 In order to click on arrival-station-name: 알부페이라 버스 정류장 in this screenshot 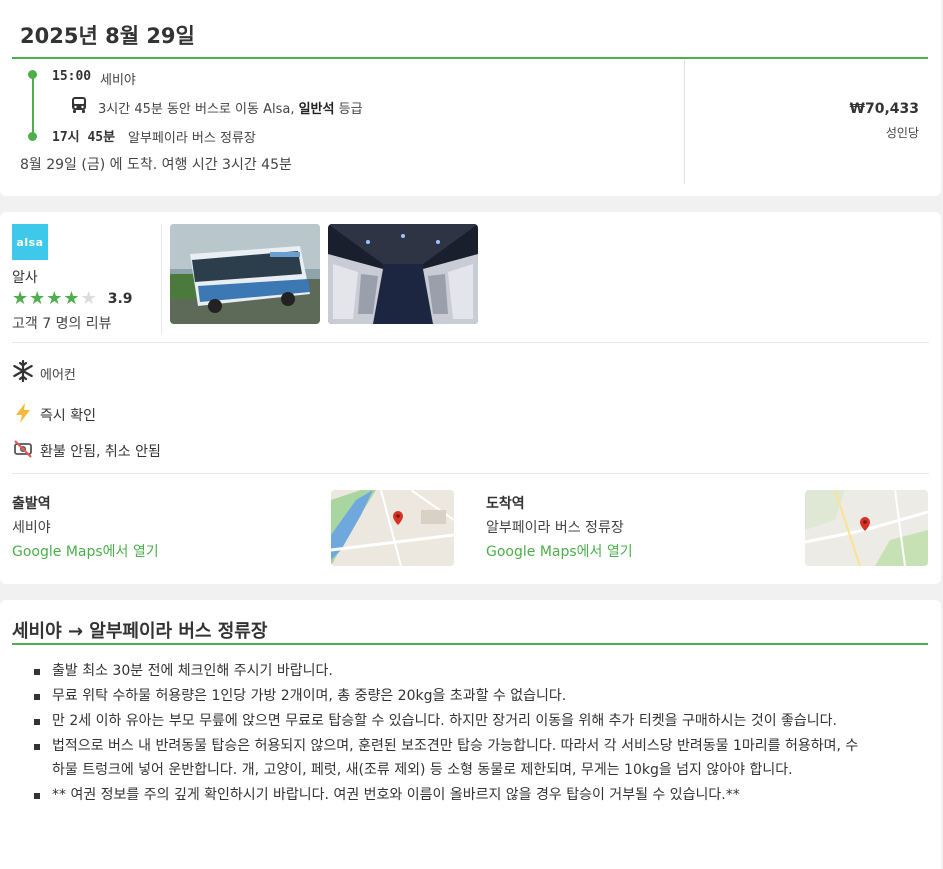, I will do `click(555, 528)`.